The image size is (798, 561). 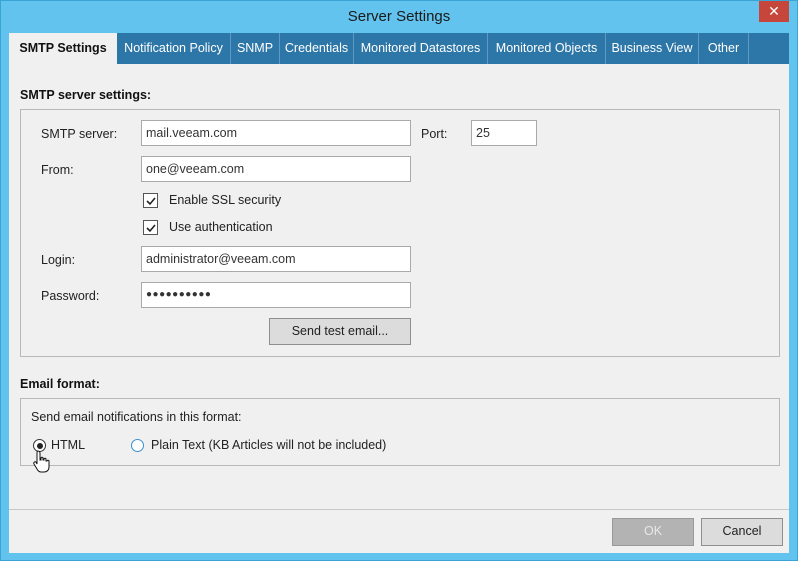 What do you see at coordinates (41, 461) in the screenshot?
I see `hand-cursor-icon` at bounding box center [41, 461].